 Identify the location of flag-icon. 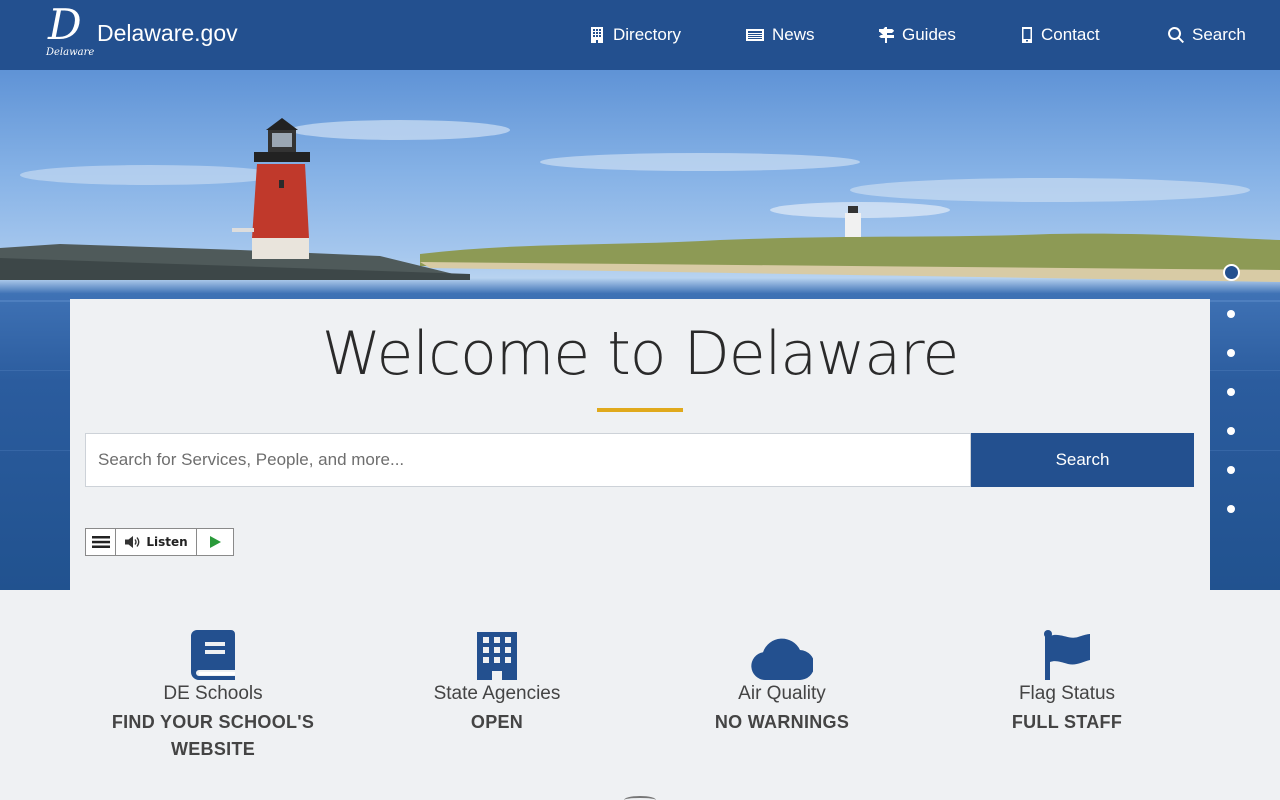
(1067, 655).